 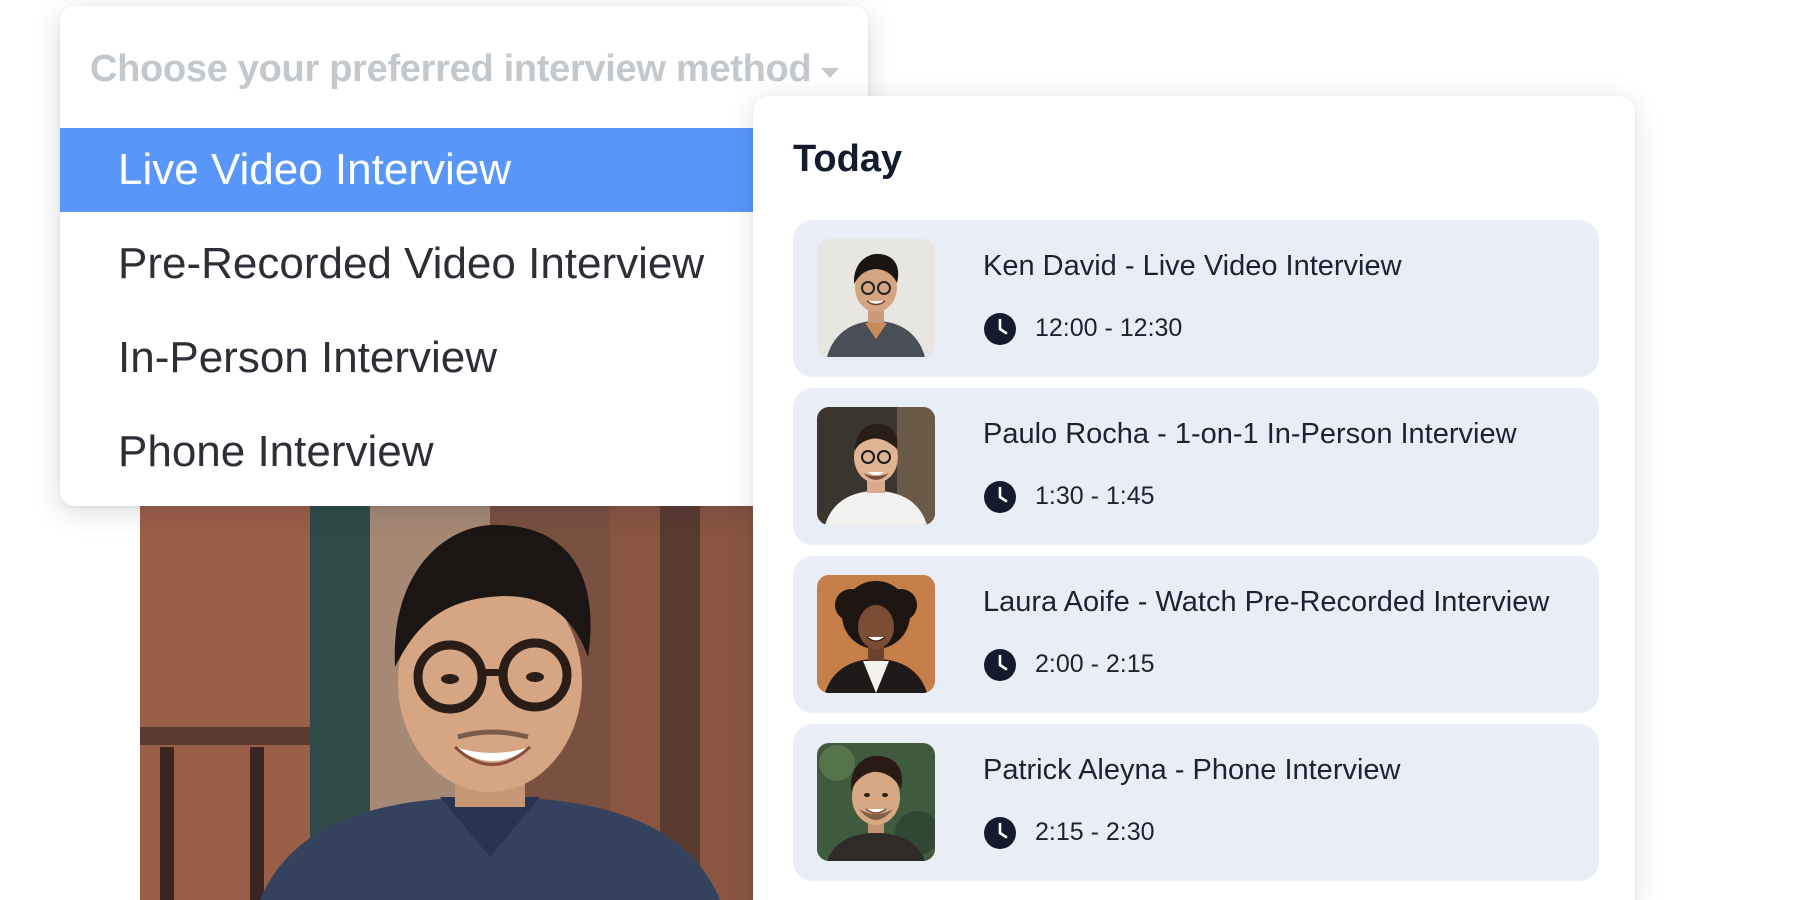 I want to click on option-in-person-interview: In-Person Interview, so click(x=464, y=358).